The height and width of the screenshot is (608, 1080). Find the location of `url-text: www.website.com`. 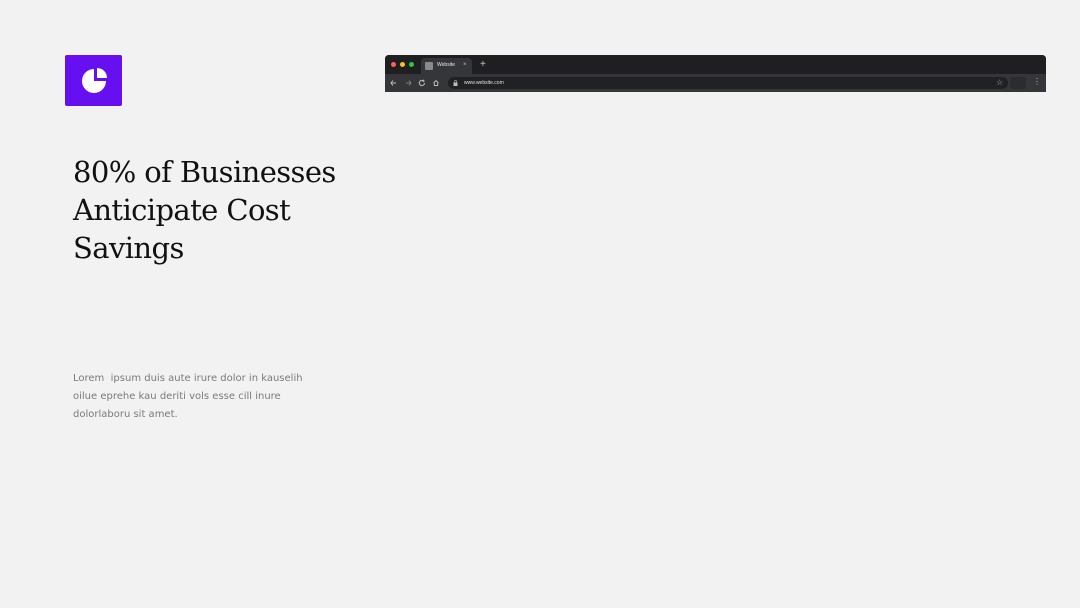

url-text: www.website.com is located at coordinates (484, 83).